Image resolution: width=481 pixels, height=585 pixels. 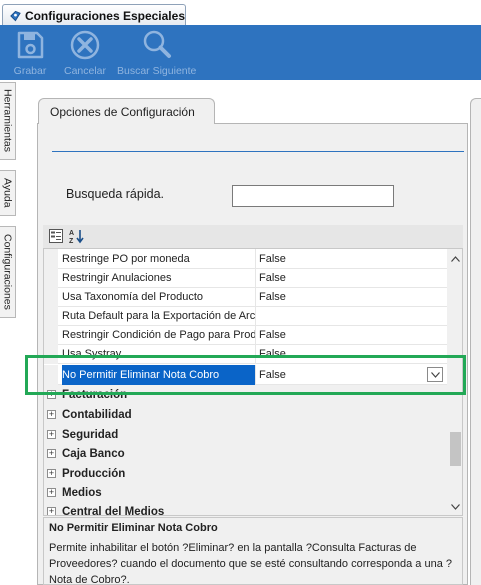 I want to click on category-label: Contabilidad, so click(x=97, y=415).